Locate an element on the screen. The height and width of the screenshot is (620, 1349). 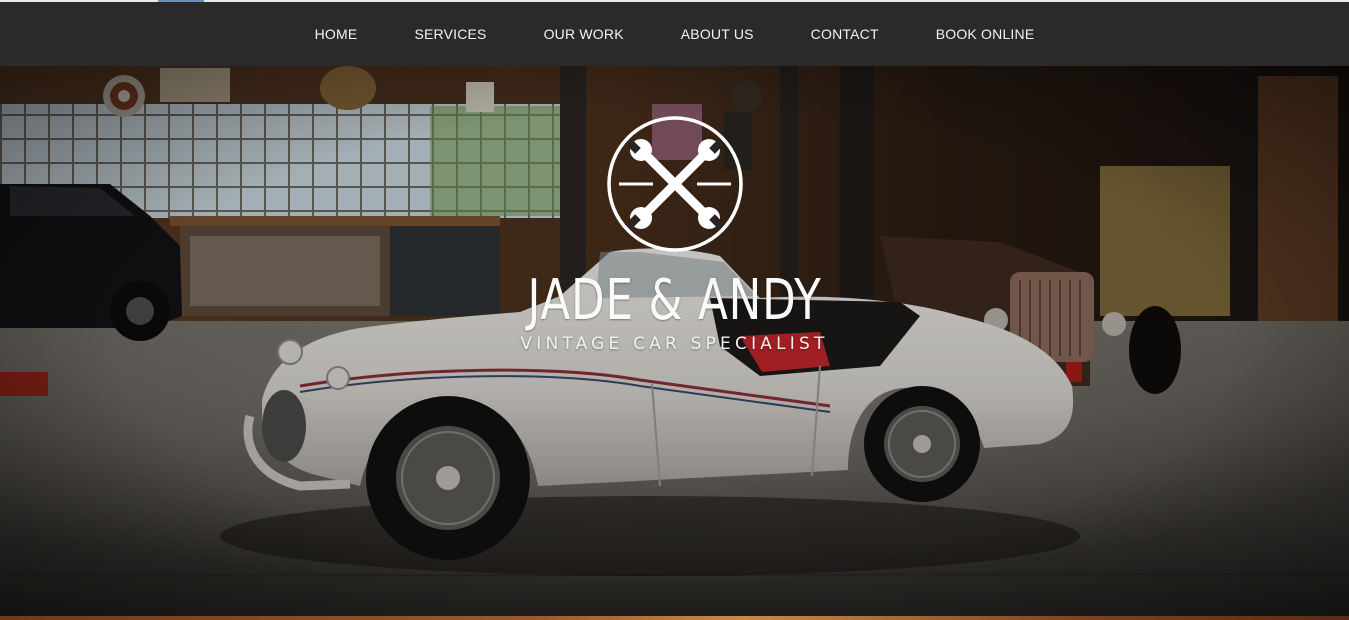
crossed-wrenches-icon is located at coordinates (674, 184).